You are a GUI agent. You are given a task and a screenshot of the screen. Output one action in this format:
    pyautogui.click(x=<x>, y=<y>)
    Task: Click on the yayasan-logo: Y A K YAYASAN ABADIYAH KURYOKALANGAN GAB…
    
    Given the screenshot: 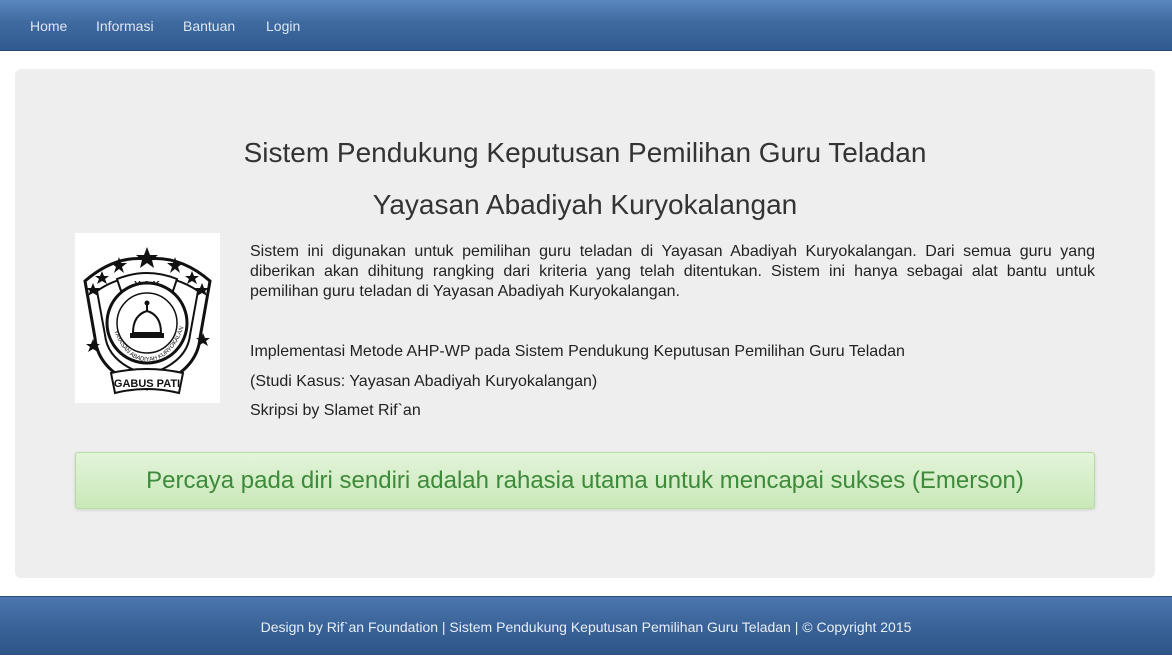 What is the action you would take?
    pyautogui.click(x=147, y=318)
    